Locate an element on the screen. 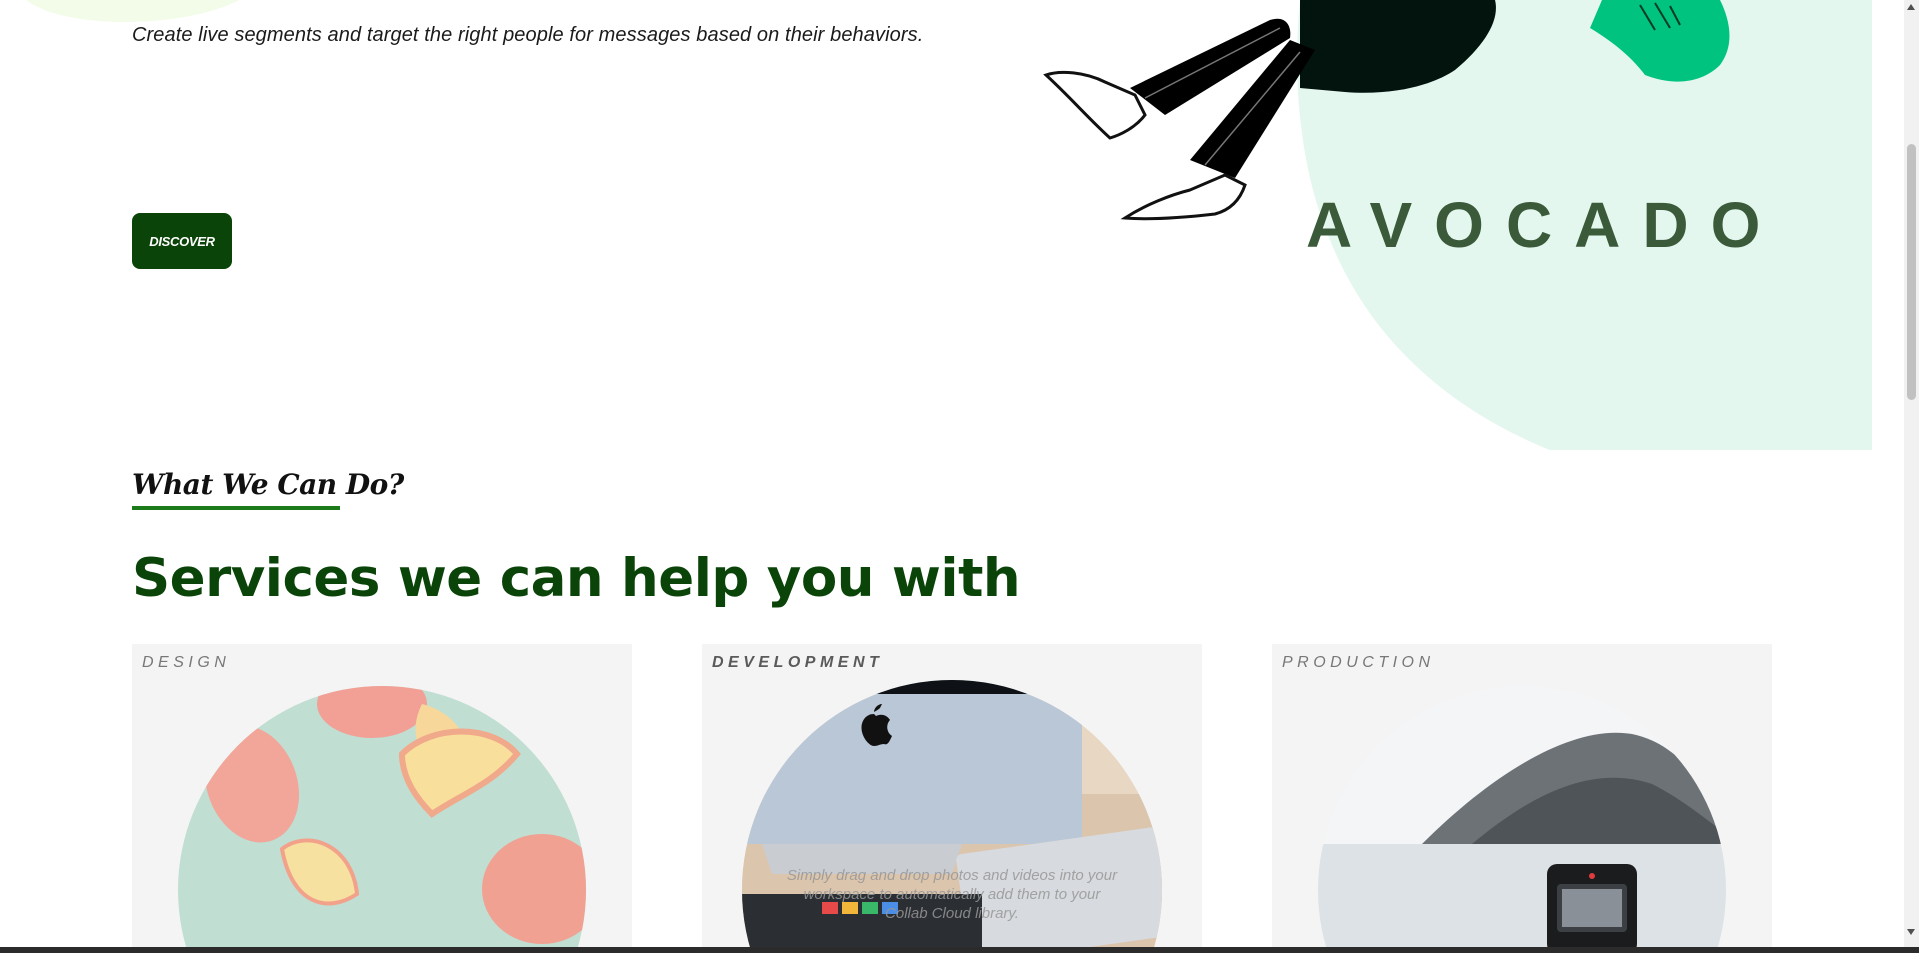 The width and height of the screenshot is (1919, 953). card-label-development: DEVELOPMENT is located at coordinates (798, 662).